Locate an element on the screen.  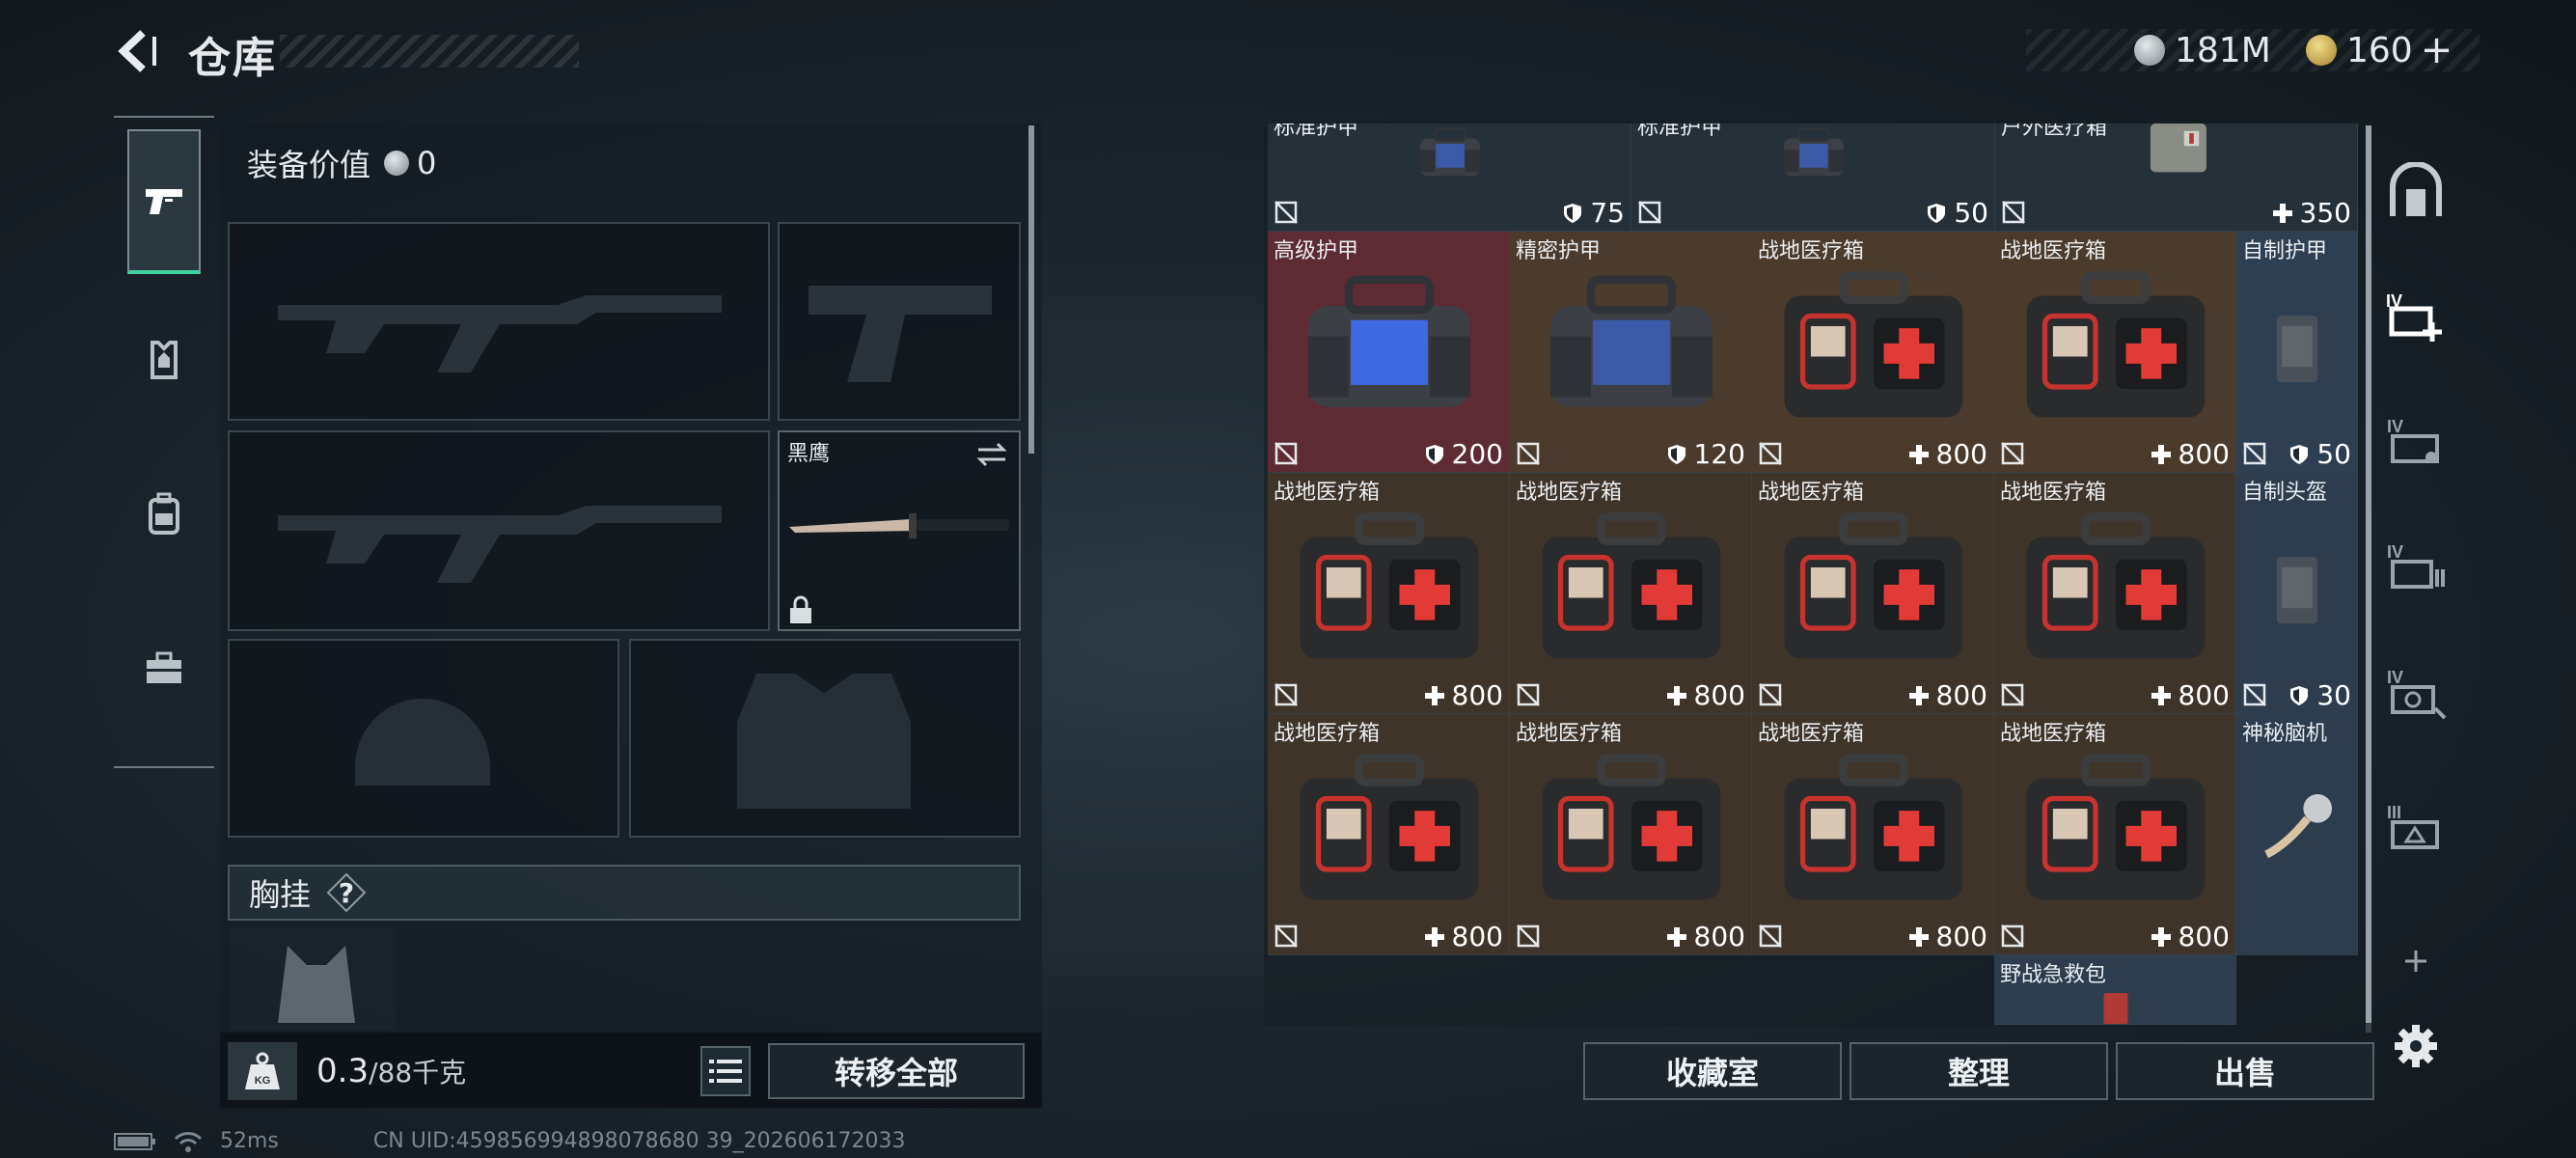
storage-item-cell: 神秘脑机 is located at coordinates (2297, 834).